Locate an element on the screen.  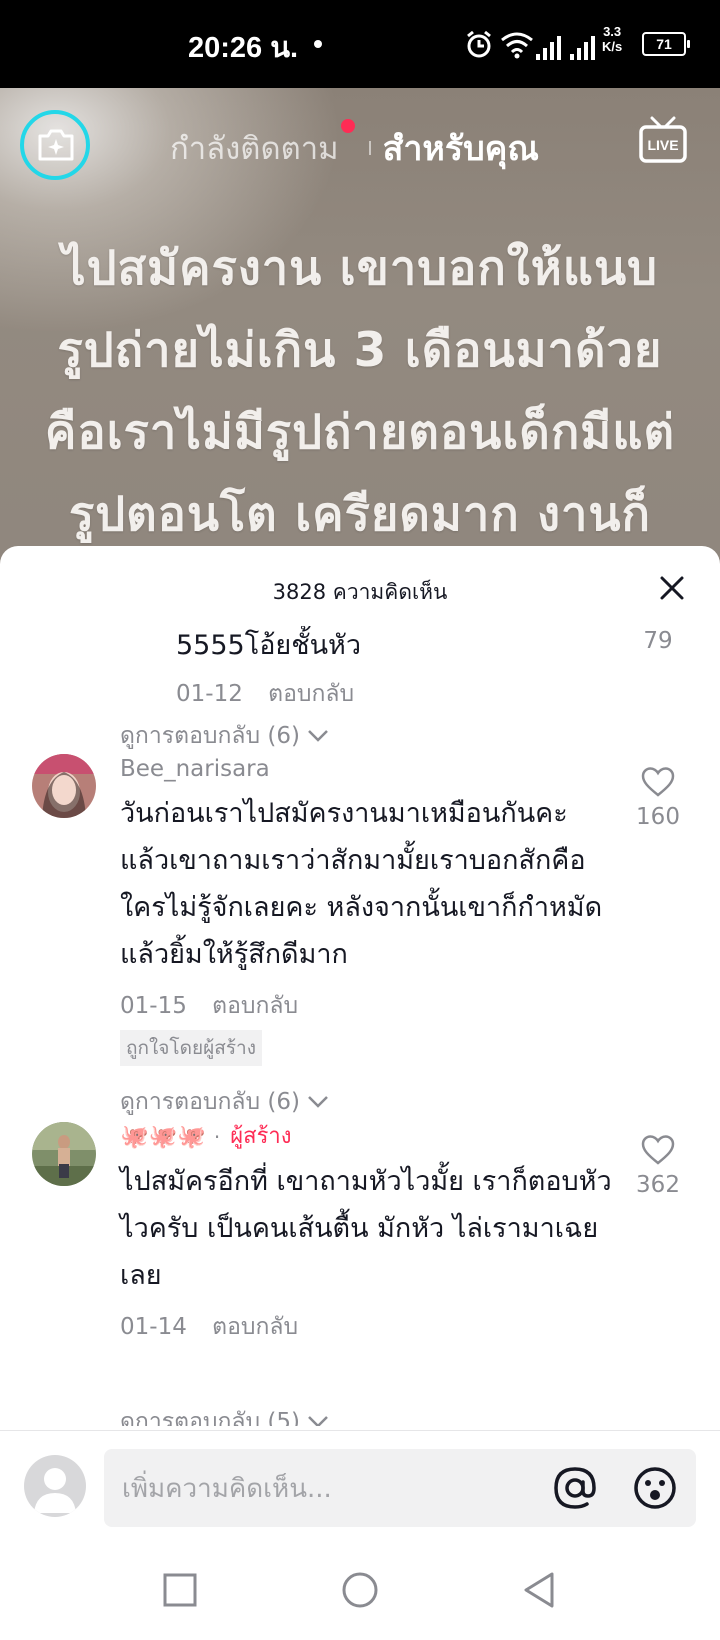
recents-icon is located at coordinates (180, 1590).